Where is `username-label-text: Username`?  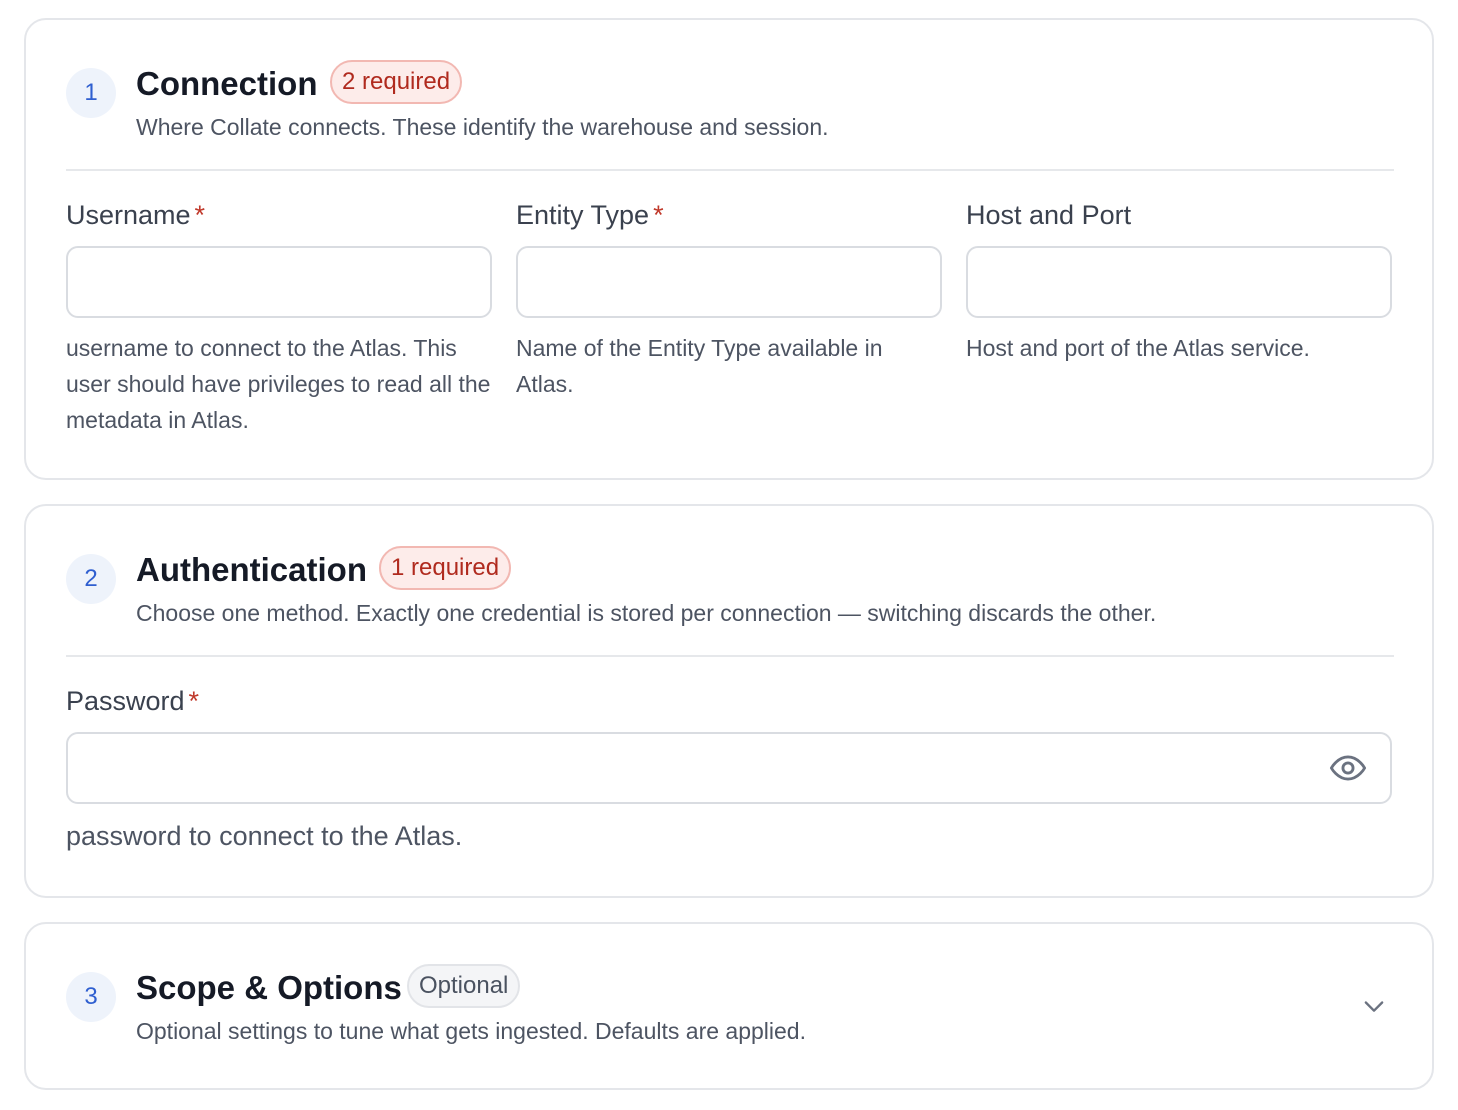
username-label-text: Username is located at coordinates (128, 215).